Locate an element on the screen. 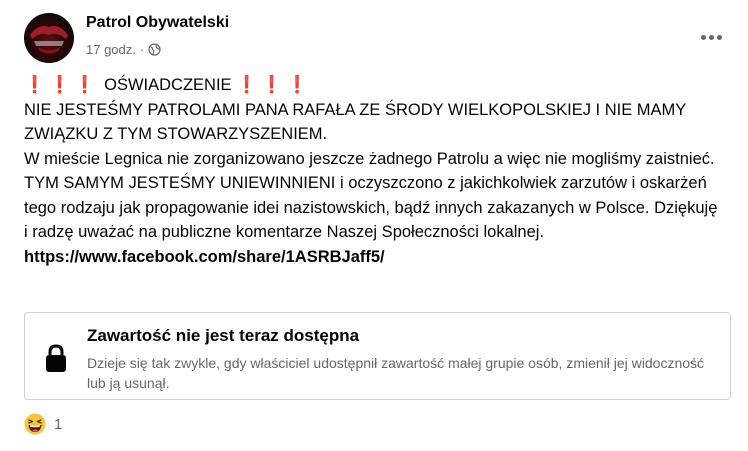 This screenshot has height=451, width=748. grinning-squinting-emoji-icon is located at coordinates (35, 424).